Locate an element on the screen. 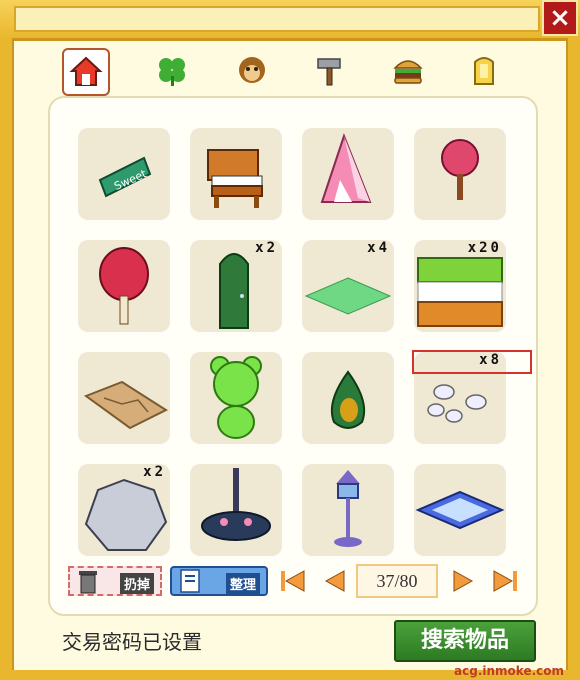 This screenshot has height=680, width=580. sort-button: 整理 is located at coordinates (219, 581).